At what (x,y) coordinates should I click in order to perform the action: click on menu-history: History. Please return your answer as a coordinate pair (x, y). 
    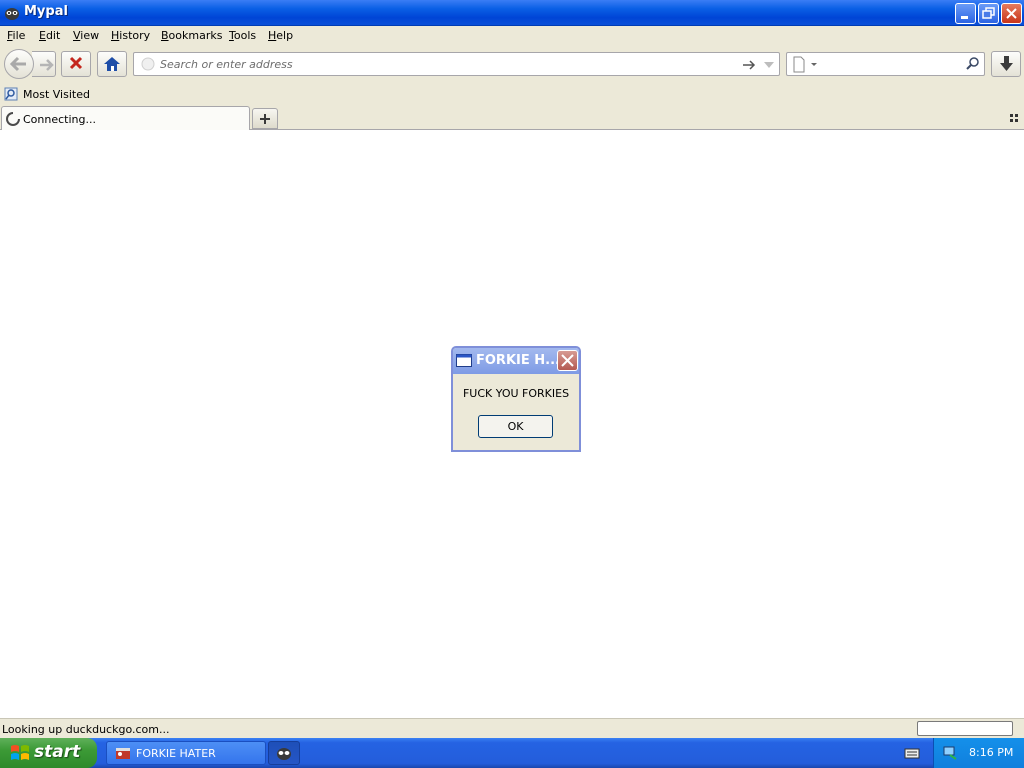
    Looking at the image, I should click on (130, 35).